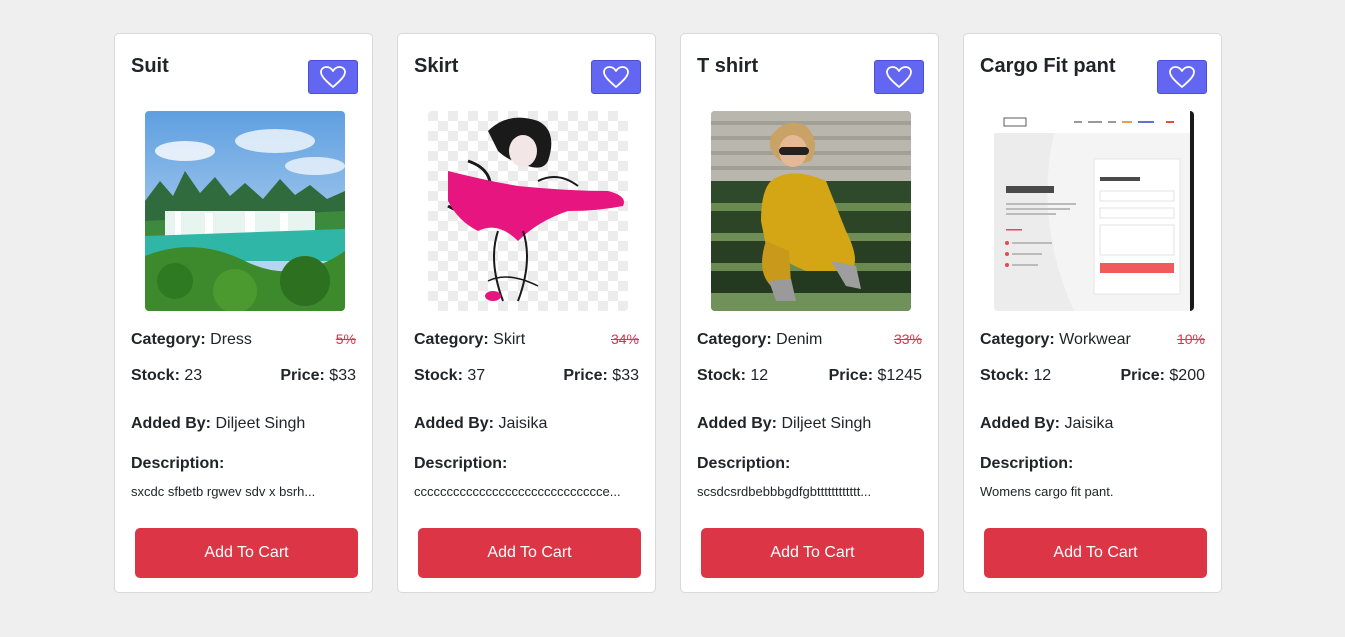 Image resolution: width=1345 pixels, height=637 pixels. I want to click on discount-badge: 5%, so click(345, 339).